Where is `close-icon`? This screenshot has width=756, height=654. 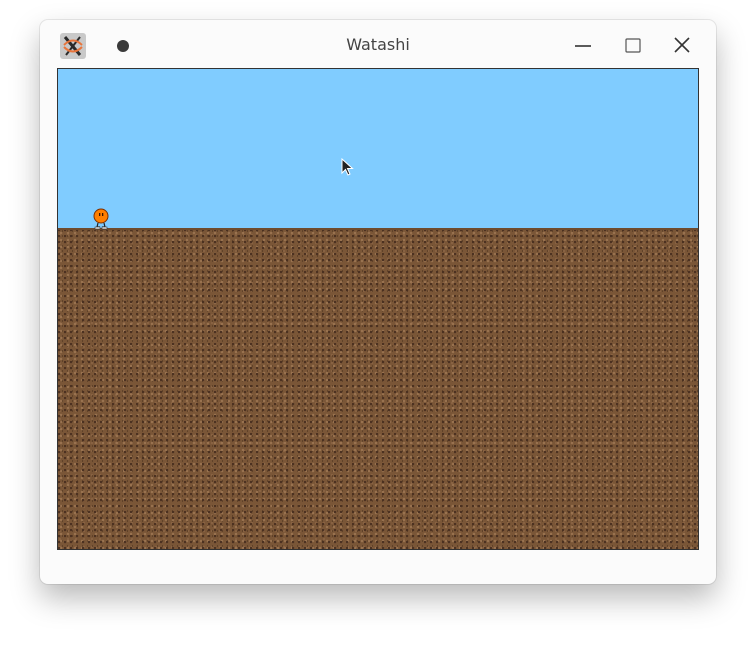
close-icon is located at coordinates (682, 45).